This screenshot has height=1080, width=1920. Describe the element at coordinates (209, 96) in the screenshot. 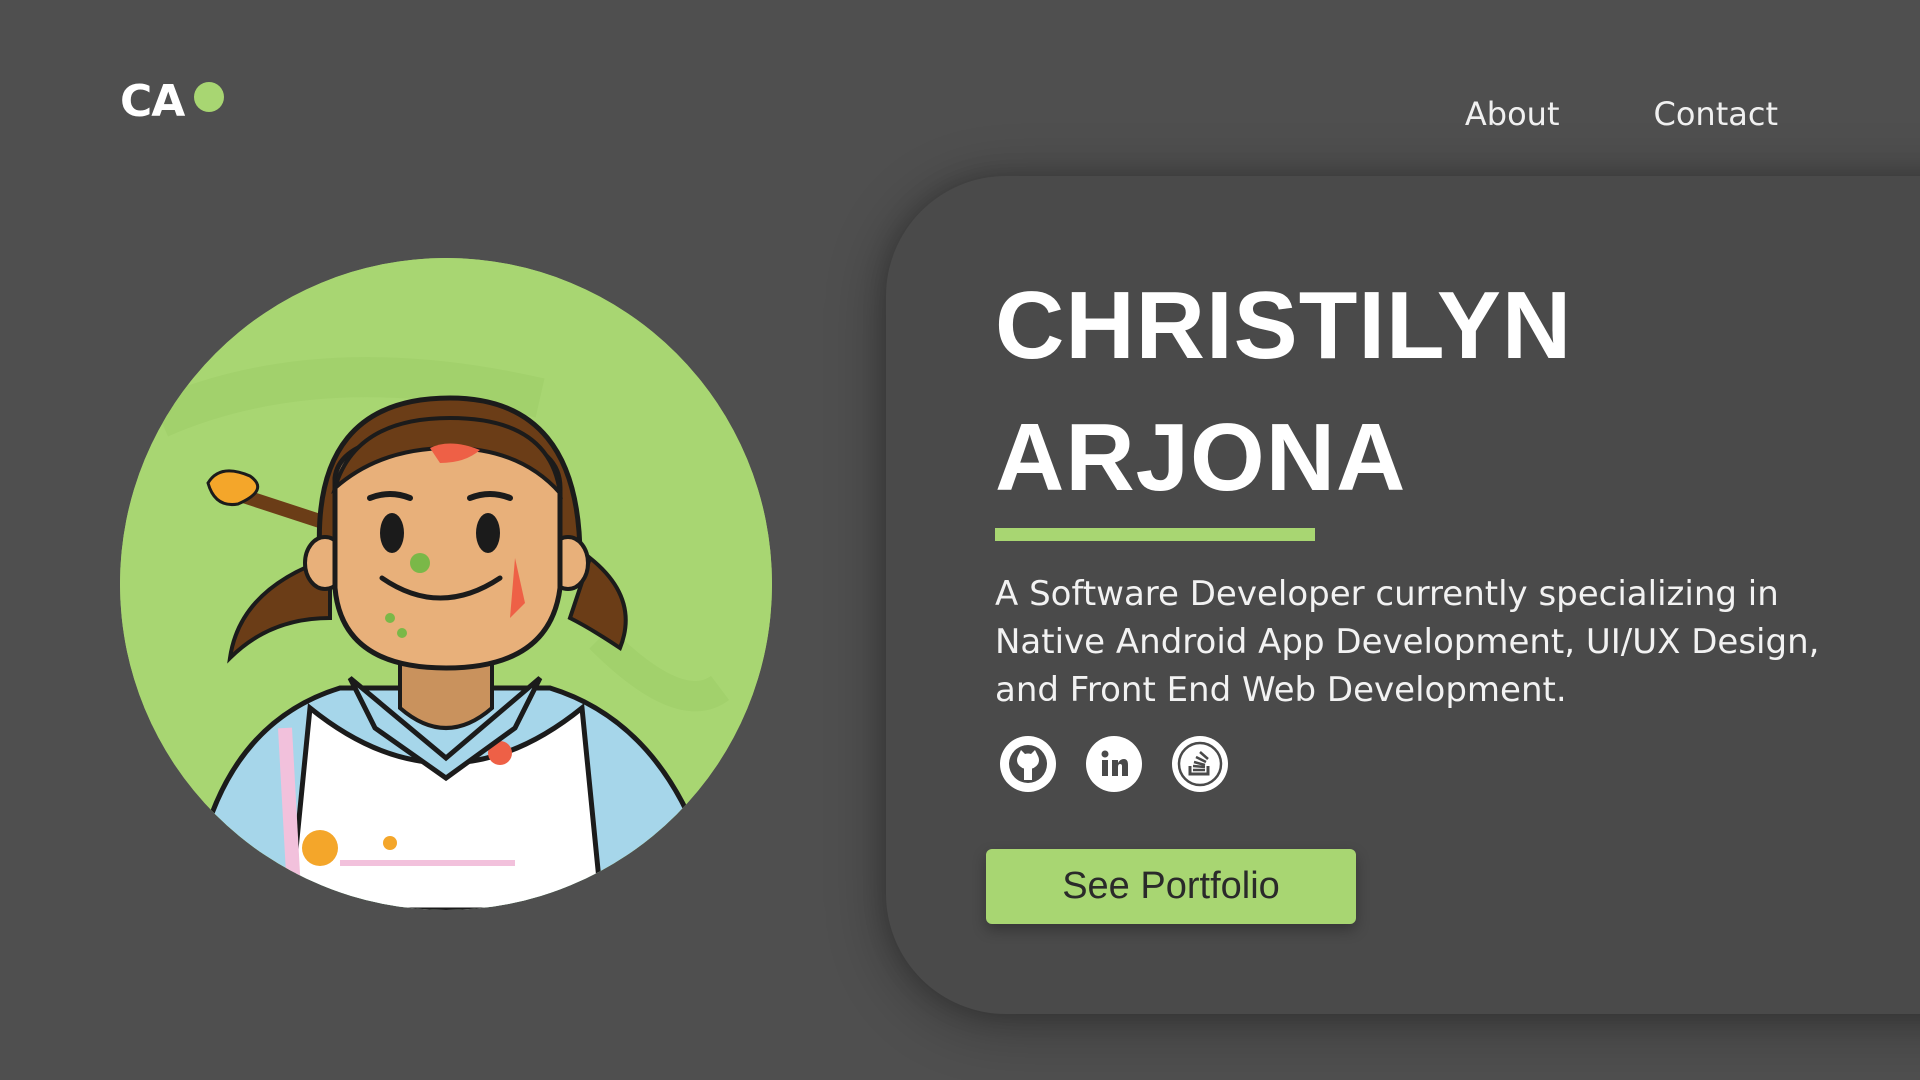

I see `logo-dot` at that location.